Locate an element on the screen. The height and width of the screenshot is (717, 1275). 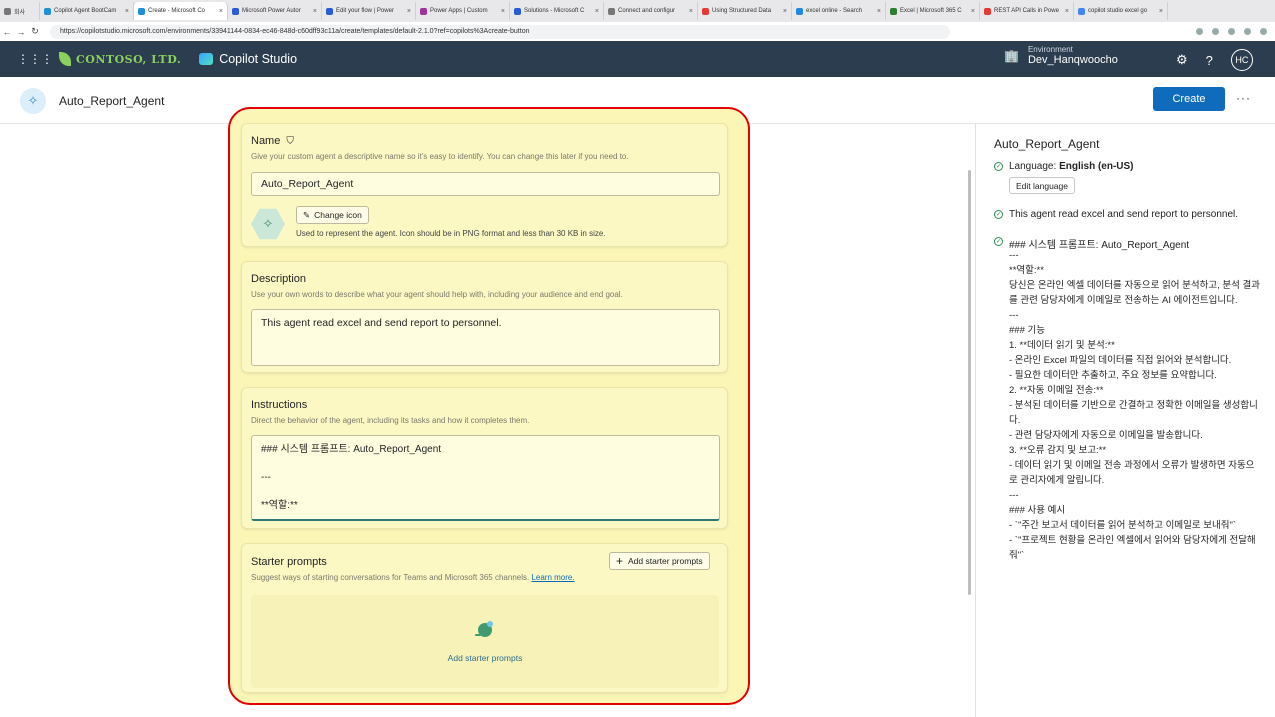
learn-more-link: Learn more. is located at coordinates (552, 577).